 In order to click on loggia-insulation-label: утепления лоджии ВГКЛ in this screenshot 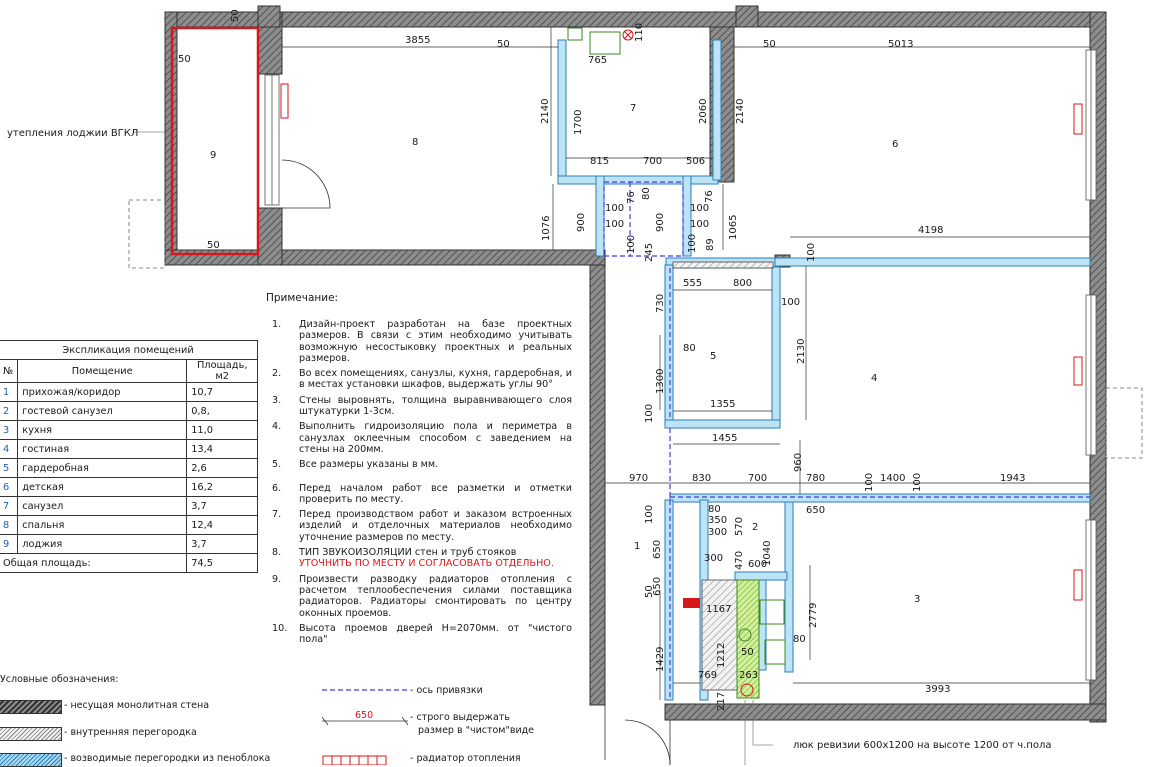, I will do `click(72, 133)`.